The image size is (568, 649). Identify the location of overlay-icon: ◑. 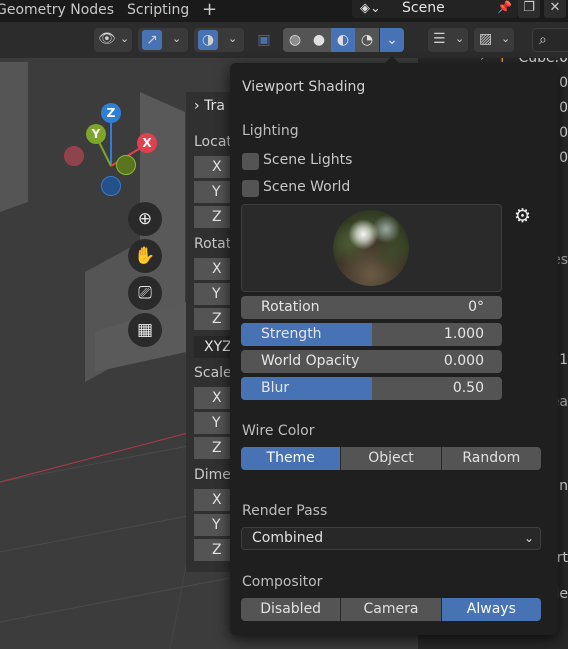
(208, 40).